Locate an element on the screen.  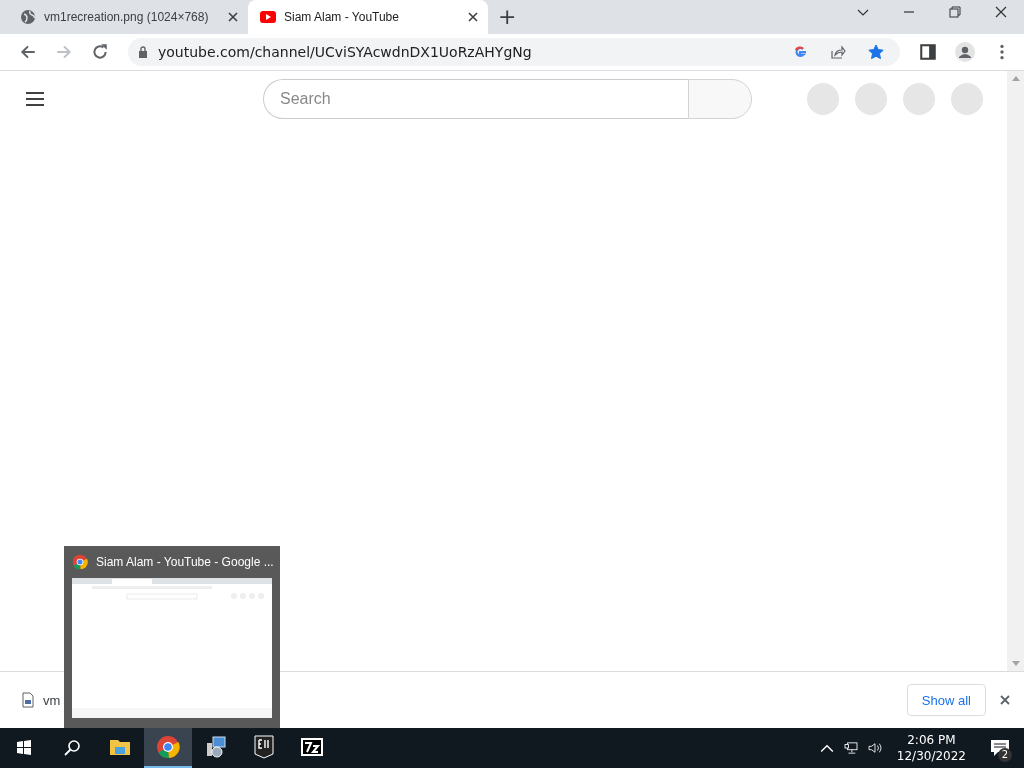
download-file-name: vm is located at coordinates (52, 700).